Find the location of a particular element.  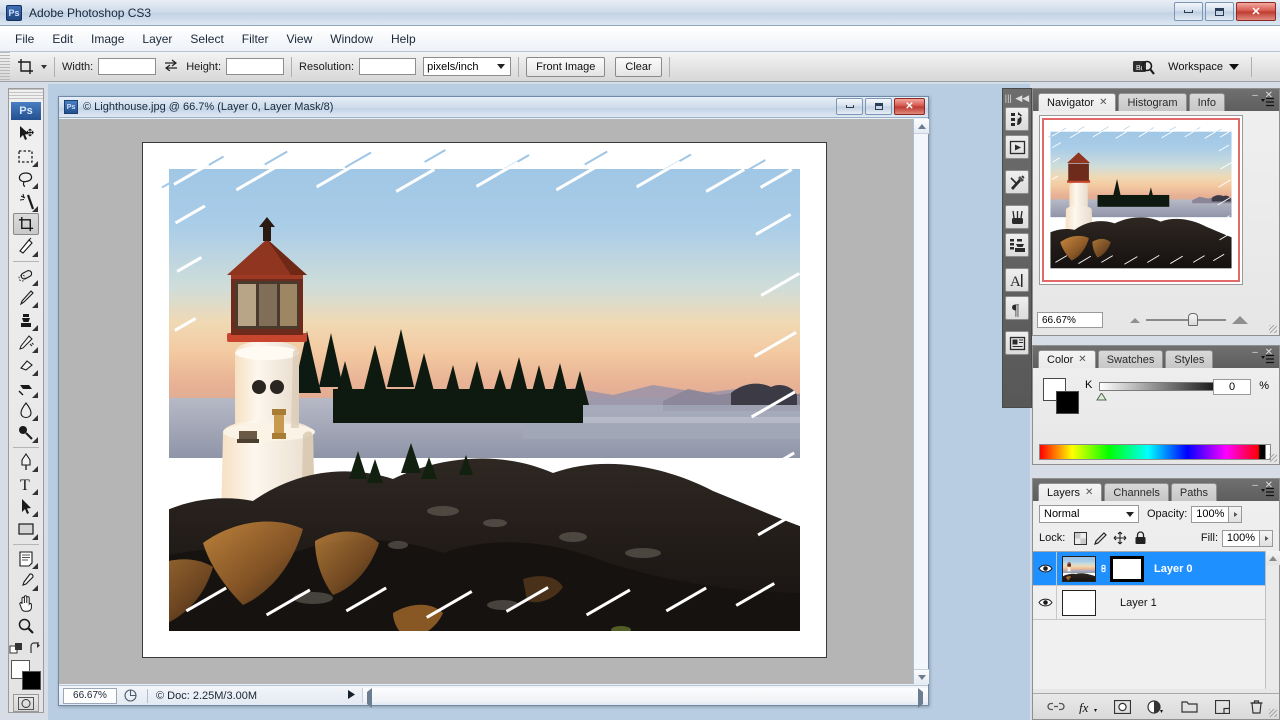

tab-layers: Layers ✕ is located at coordinates (1070, 492).